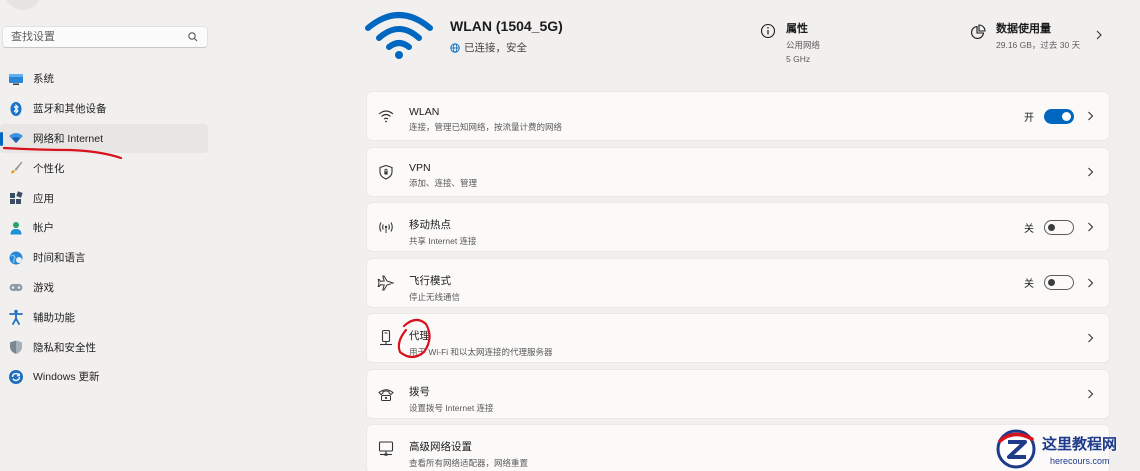  What do you see at coordinates (193, 37) in the screenshot?
I see `search-icon` at bounding box center [193, 37].